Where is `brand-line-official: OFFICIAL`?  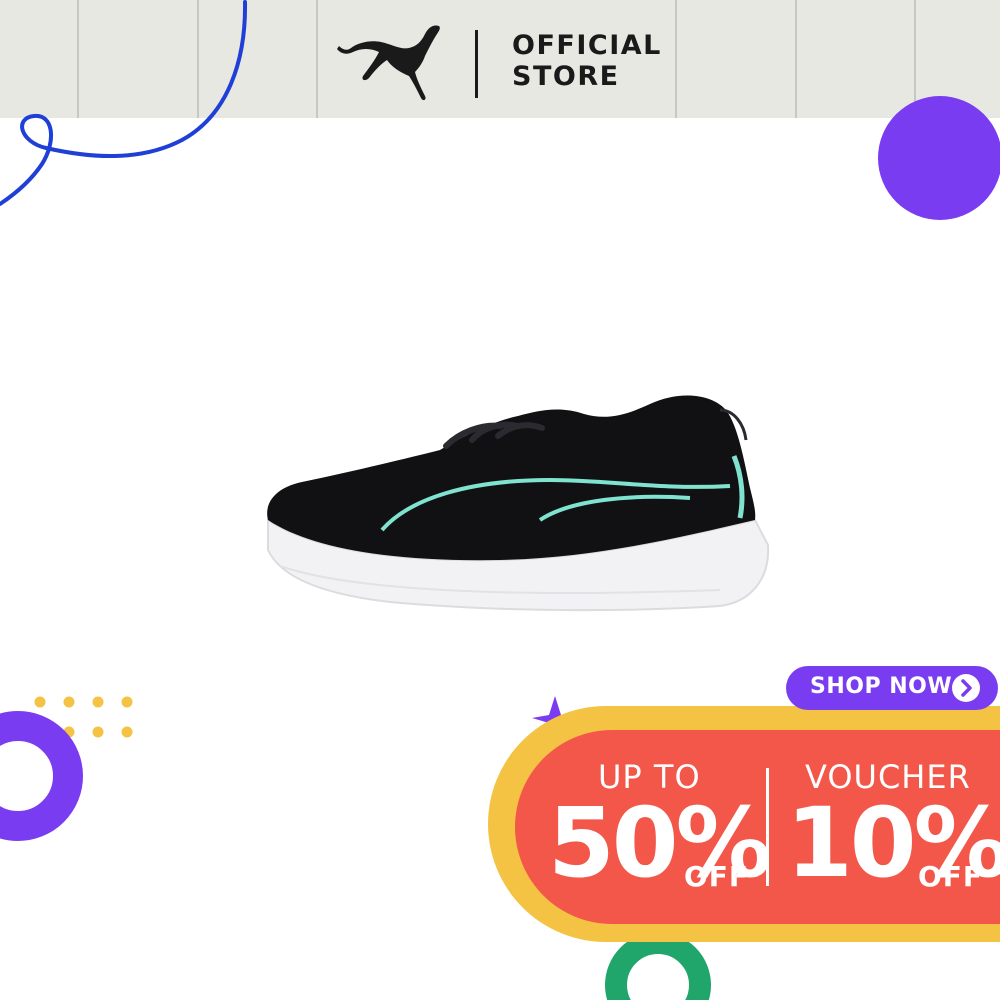
brand-line-official: OFFICIAL is located at coordinates (587, 45).